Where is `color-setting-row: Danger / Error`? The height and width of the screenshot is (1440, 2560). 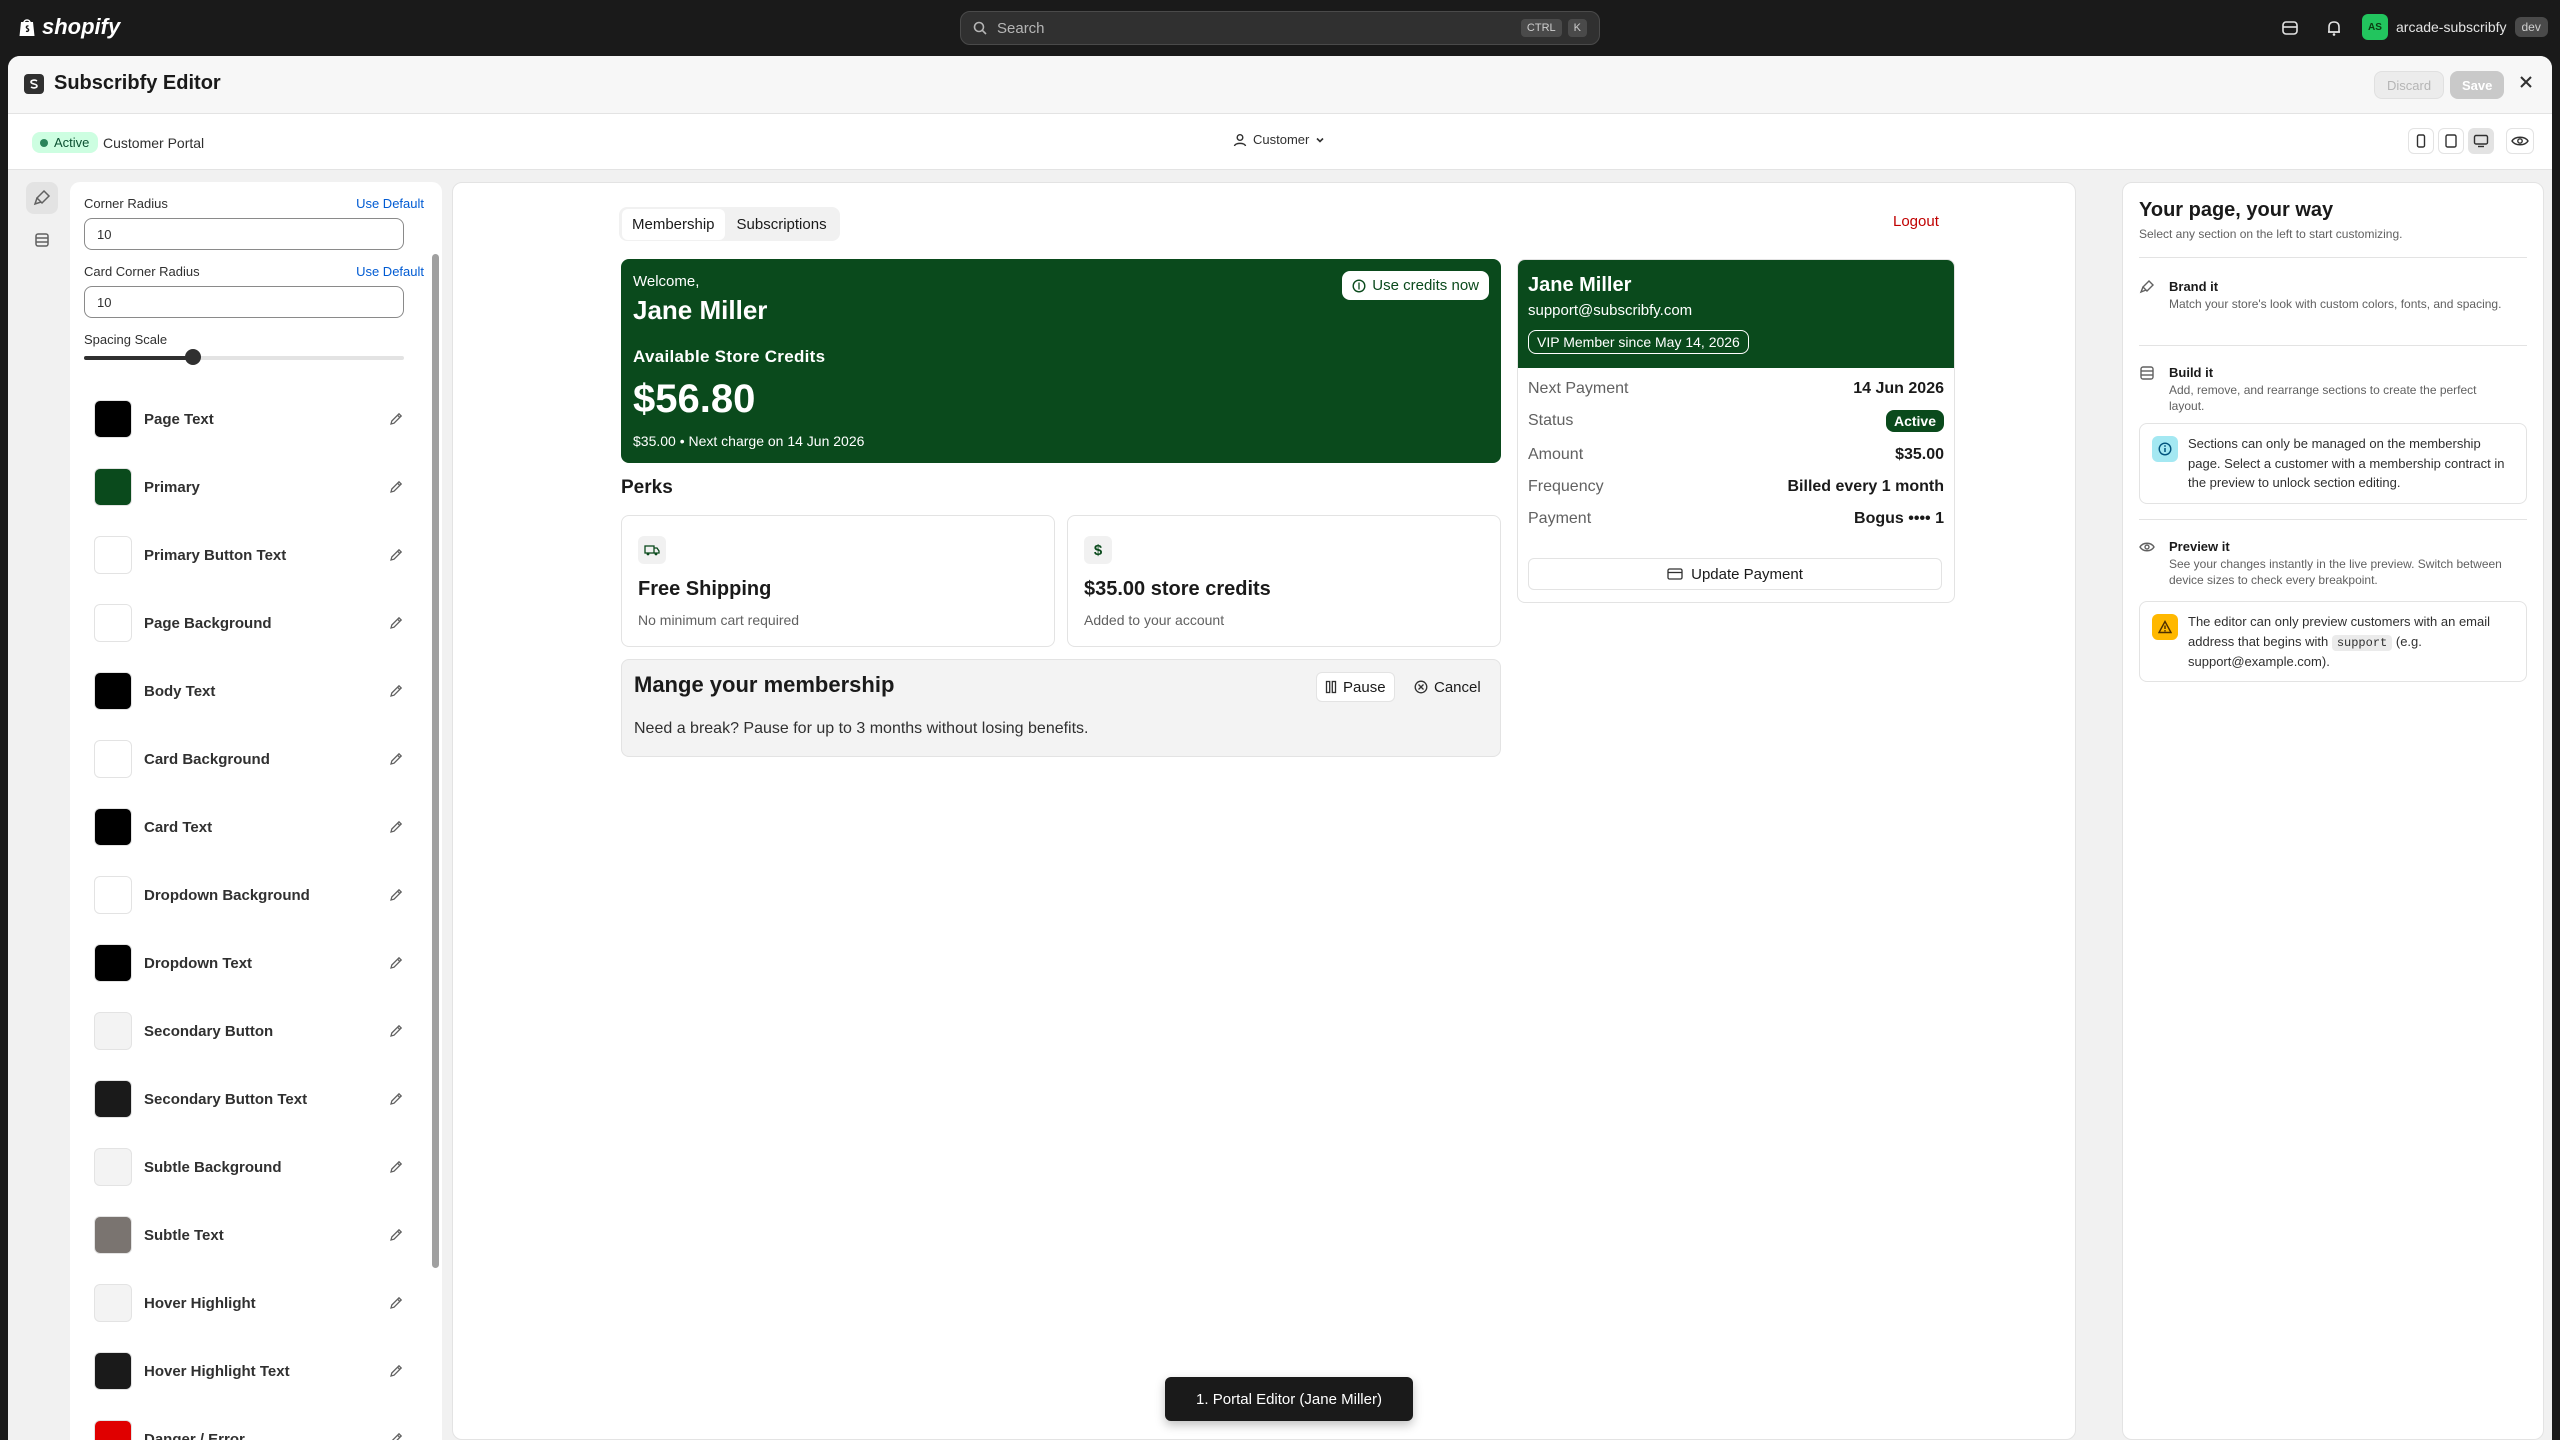
color-setting-row: Danger / Error is located at coordinates (249, 1427).